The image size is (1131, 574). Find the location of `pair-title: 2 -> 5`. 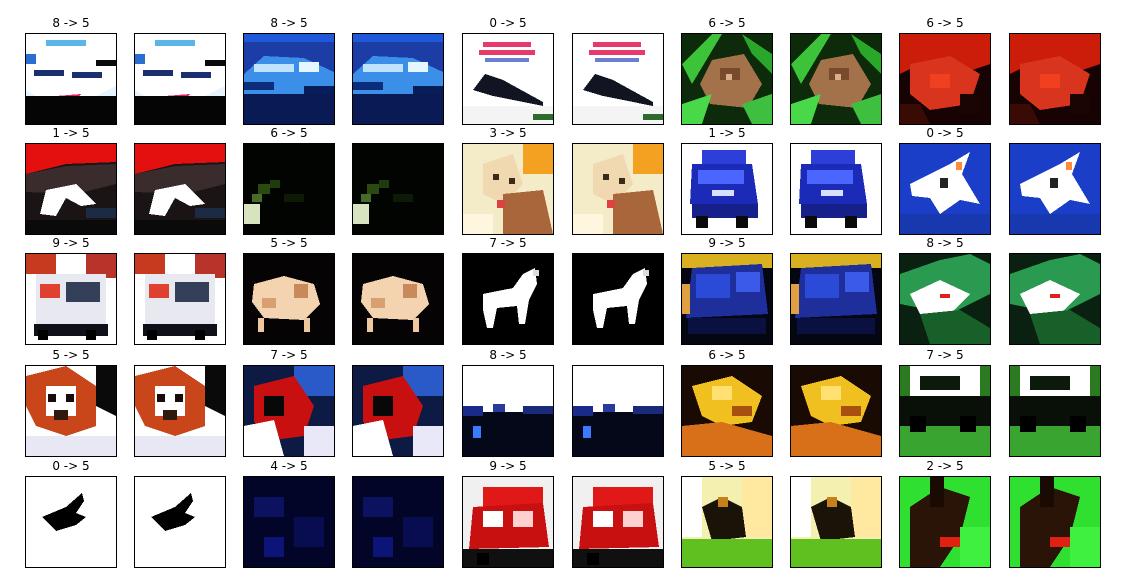

pair-title: 2 -> 5 is located at coordinates (945, 466).